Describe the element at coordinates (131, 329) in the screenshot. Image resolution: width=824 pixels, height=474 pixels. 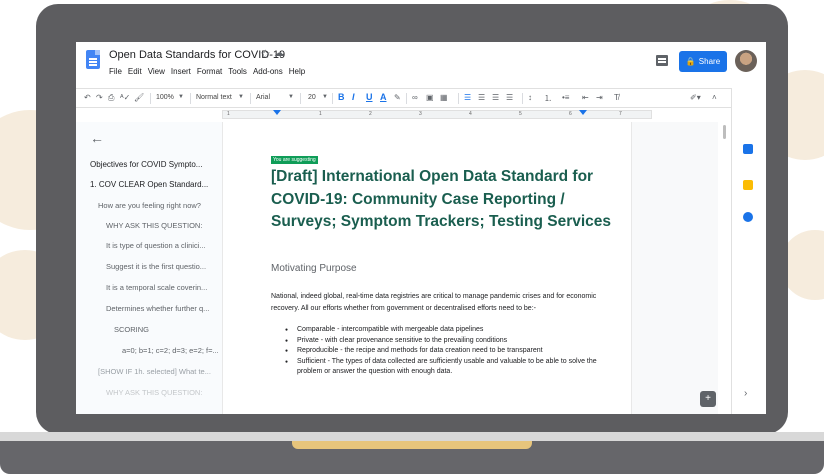
I see `outline-item: SCORING` at that location.